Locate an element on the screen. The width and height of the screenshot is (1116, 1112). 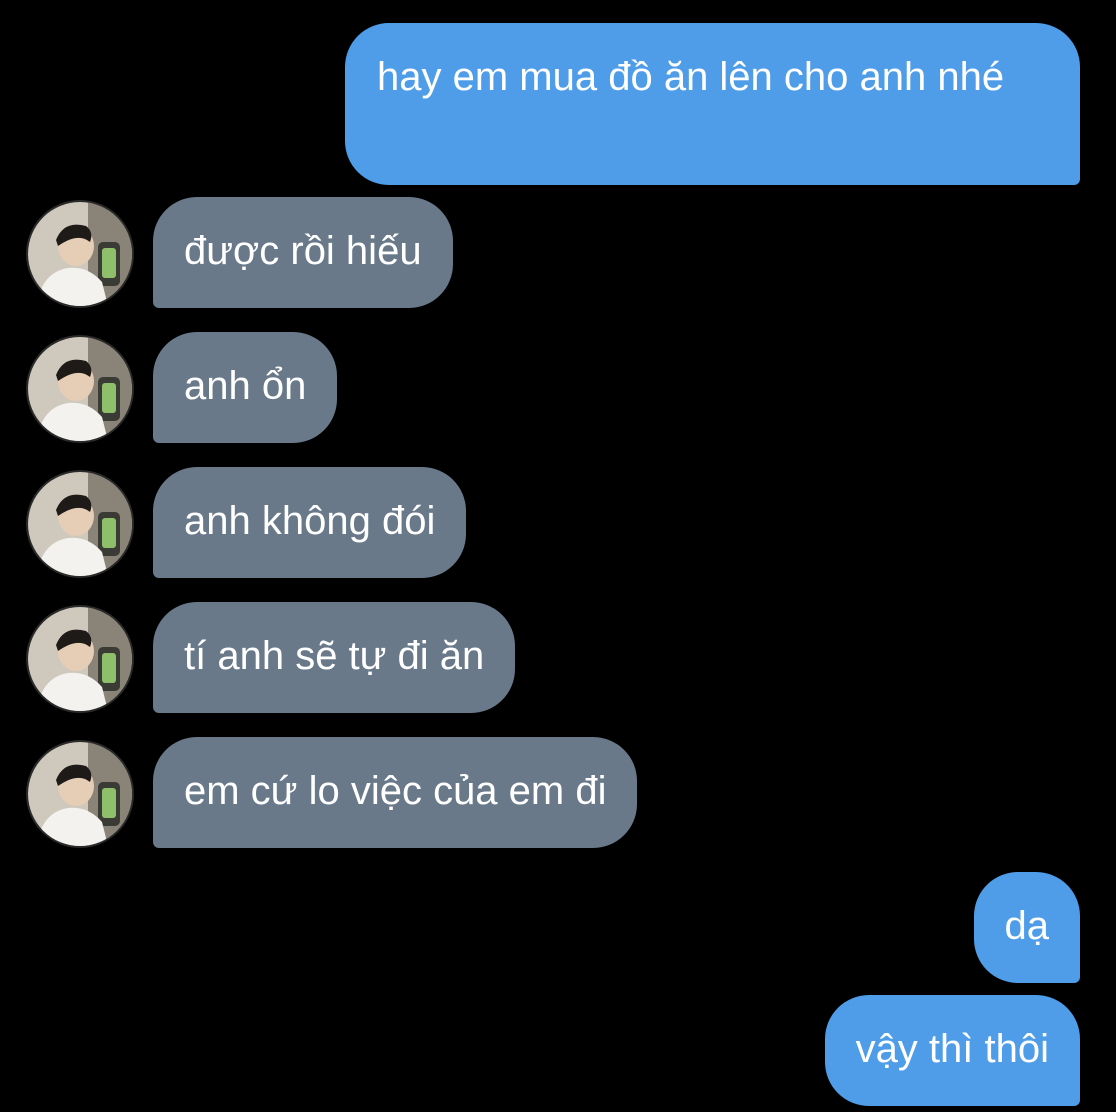
message-bubble-received: tí anh sẽ tự đi ăn is located at coordinates (334, 657).